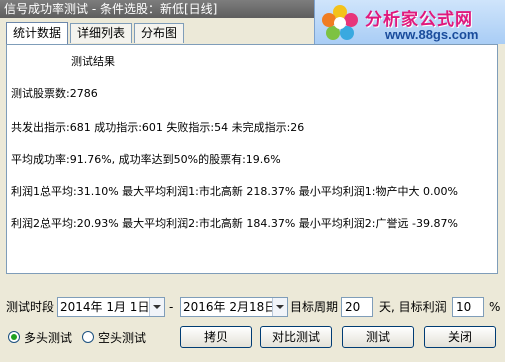 The height and width of the screenshot is (362, 505). I want to click on short-test-label: 空头测试, so click(122, 338).